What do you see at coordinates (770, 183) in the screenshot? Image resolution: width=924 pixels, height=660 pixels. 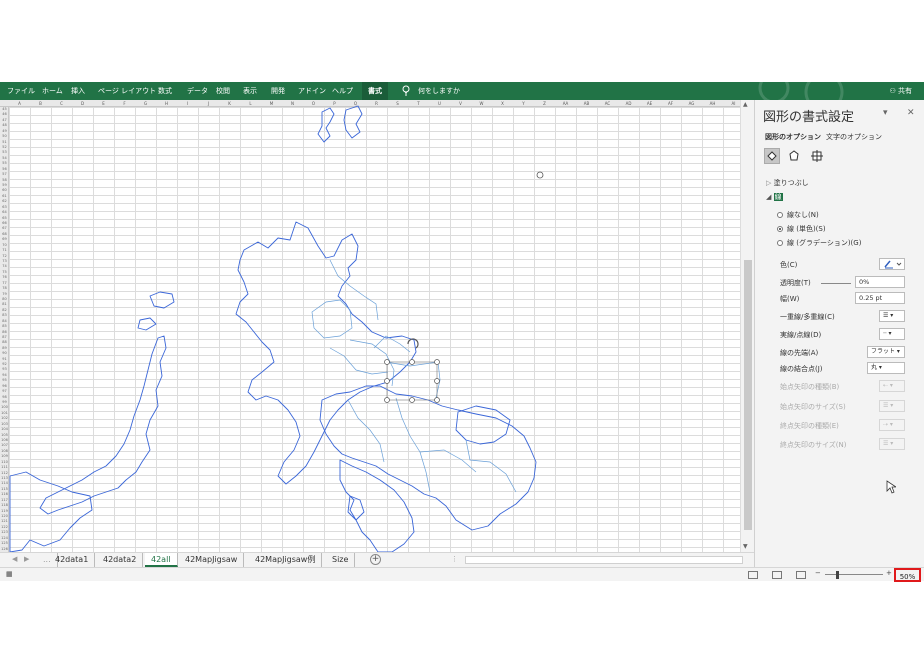 I see `chevron-right-icon: ▷` at bounding box center [770, 183].